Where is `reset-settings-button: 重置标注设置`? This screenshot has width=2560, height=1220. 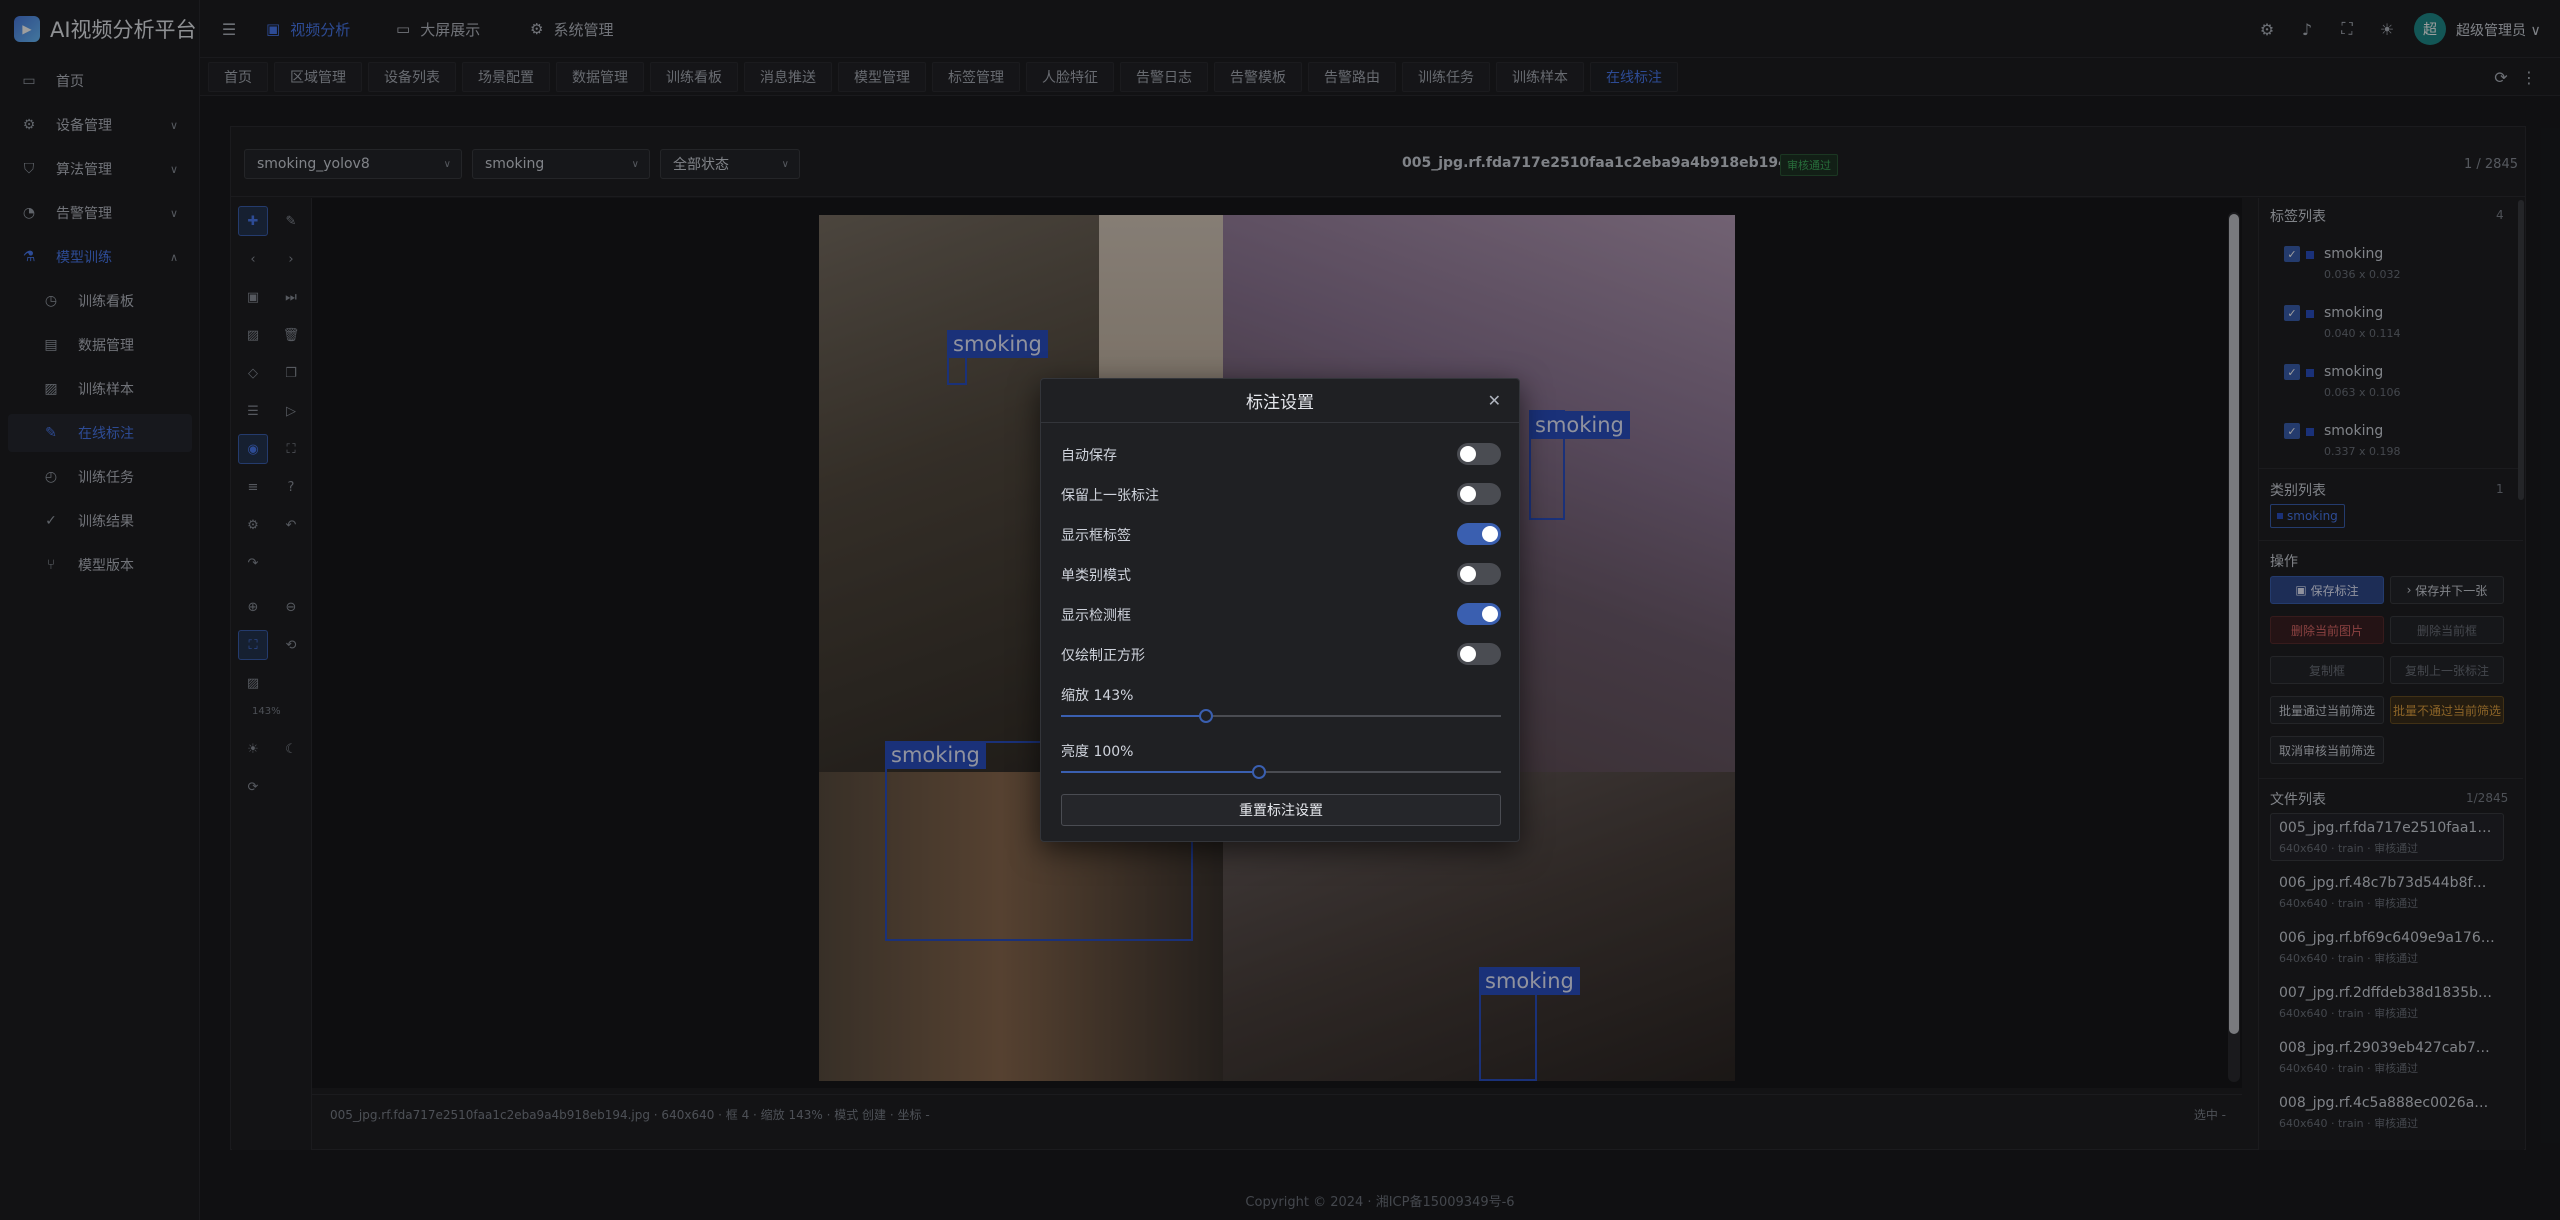
reset-settings-button: 重置标注设置 is located at coordinates (1281, 810).